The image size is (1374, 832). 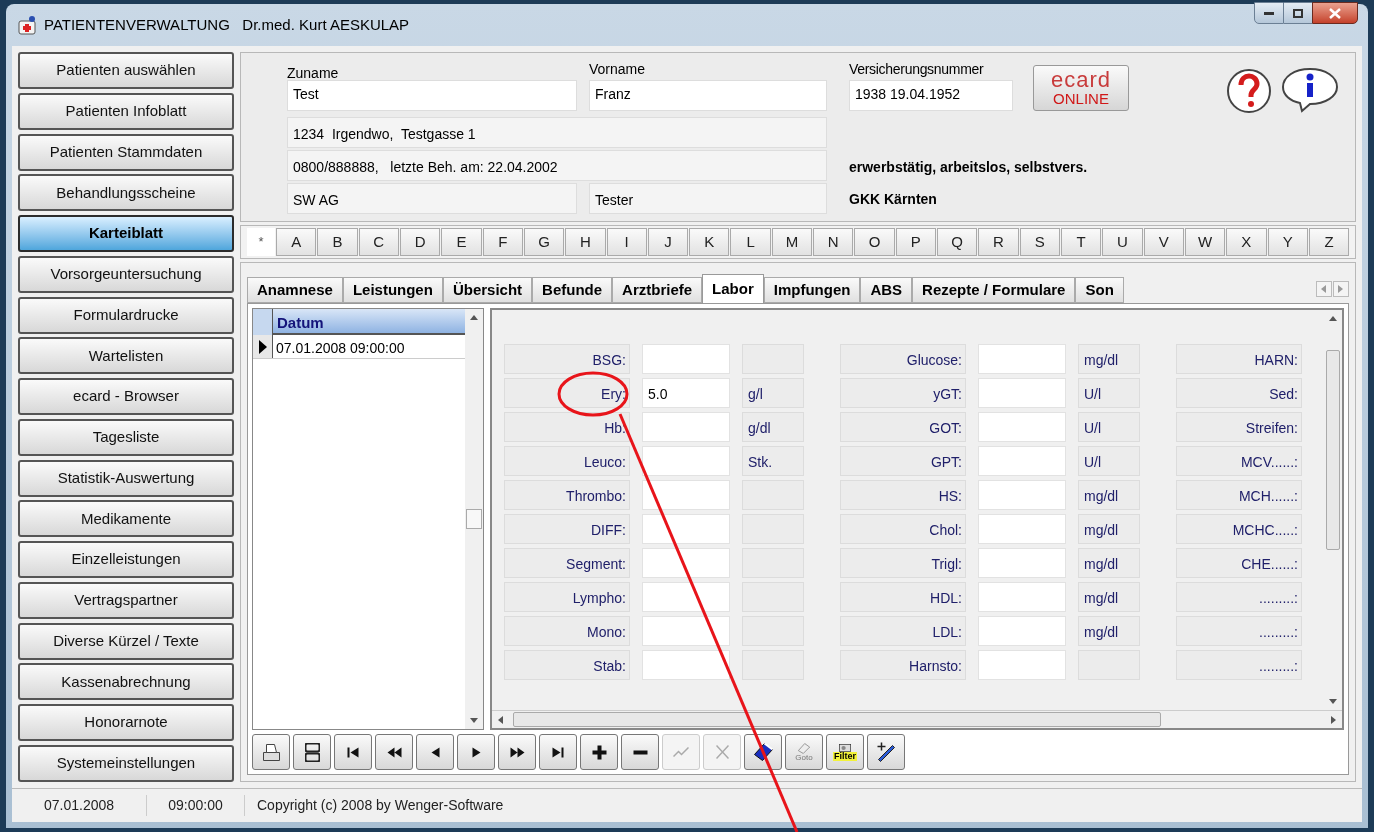 What do you see at coordinates (126, 315) in the screenshot?
I see `sidebar-button: Formulardrucke` at bounding box center [126, 315].